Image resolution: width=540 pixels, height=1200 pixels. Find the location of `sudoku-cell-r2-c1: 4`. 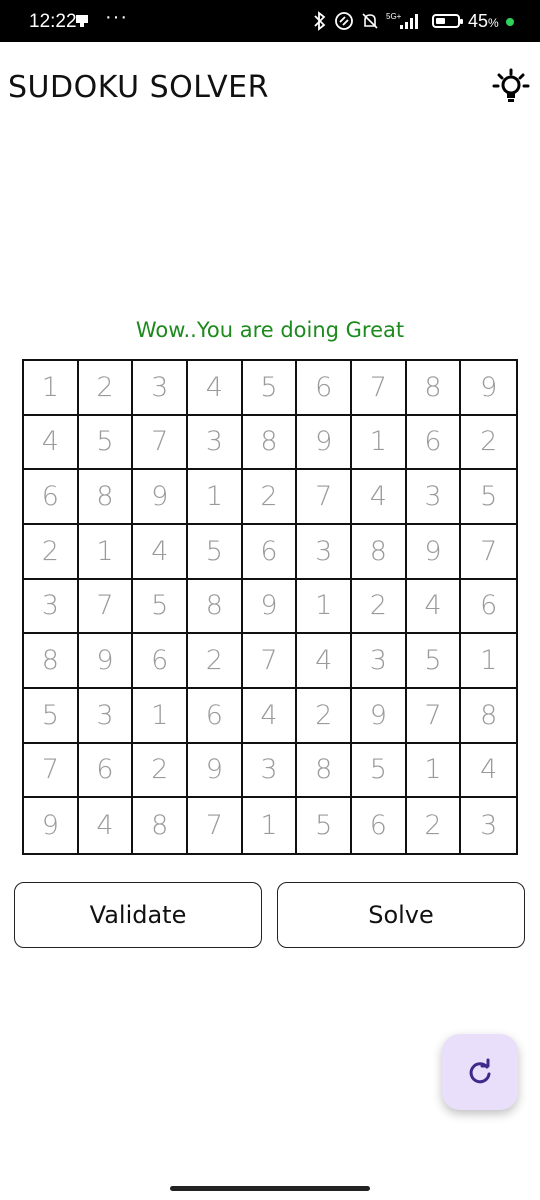

sudoku-cell-r2-c1: 4 is located at coordinates (51, 443).